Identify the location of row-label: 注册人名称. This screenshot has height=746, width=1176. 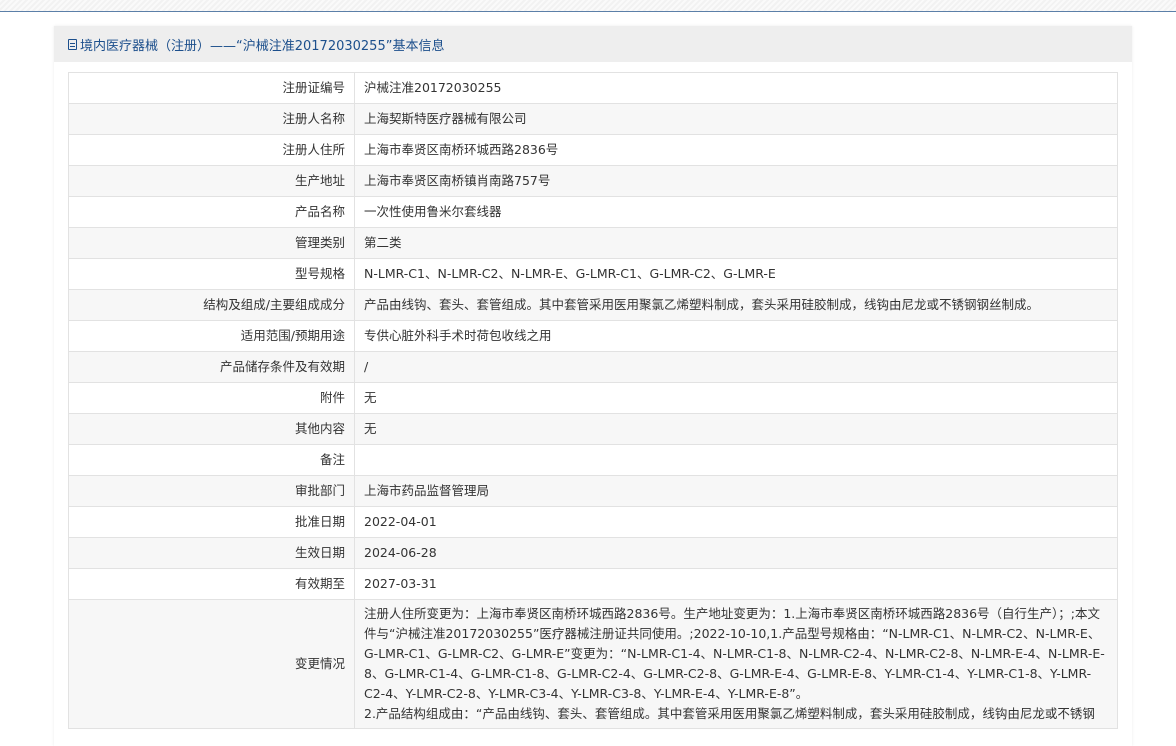
(211, 119).